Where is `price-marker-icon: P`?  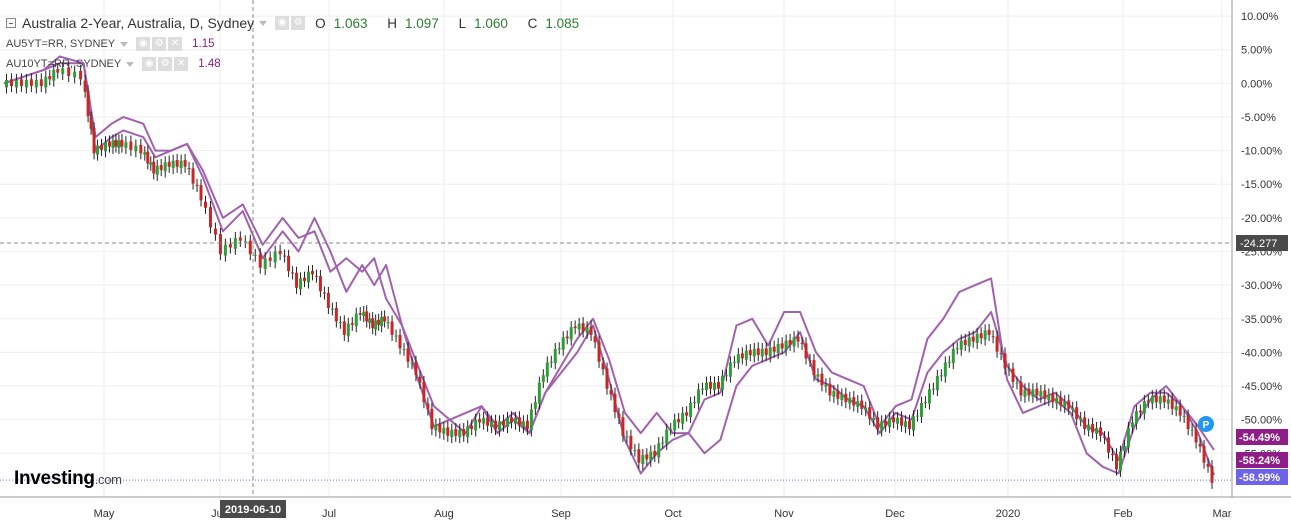
price-marker-icon: P is located at coordinates (1206, 424).